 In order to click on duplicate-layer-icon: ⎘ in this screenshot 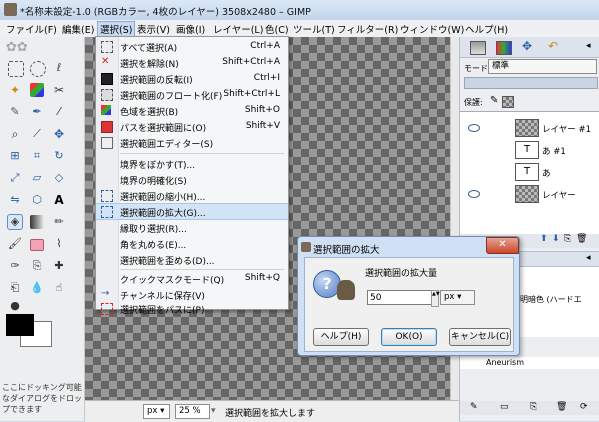, I will do `click(567, 239)`.